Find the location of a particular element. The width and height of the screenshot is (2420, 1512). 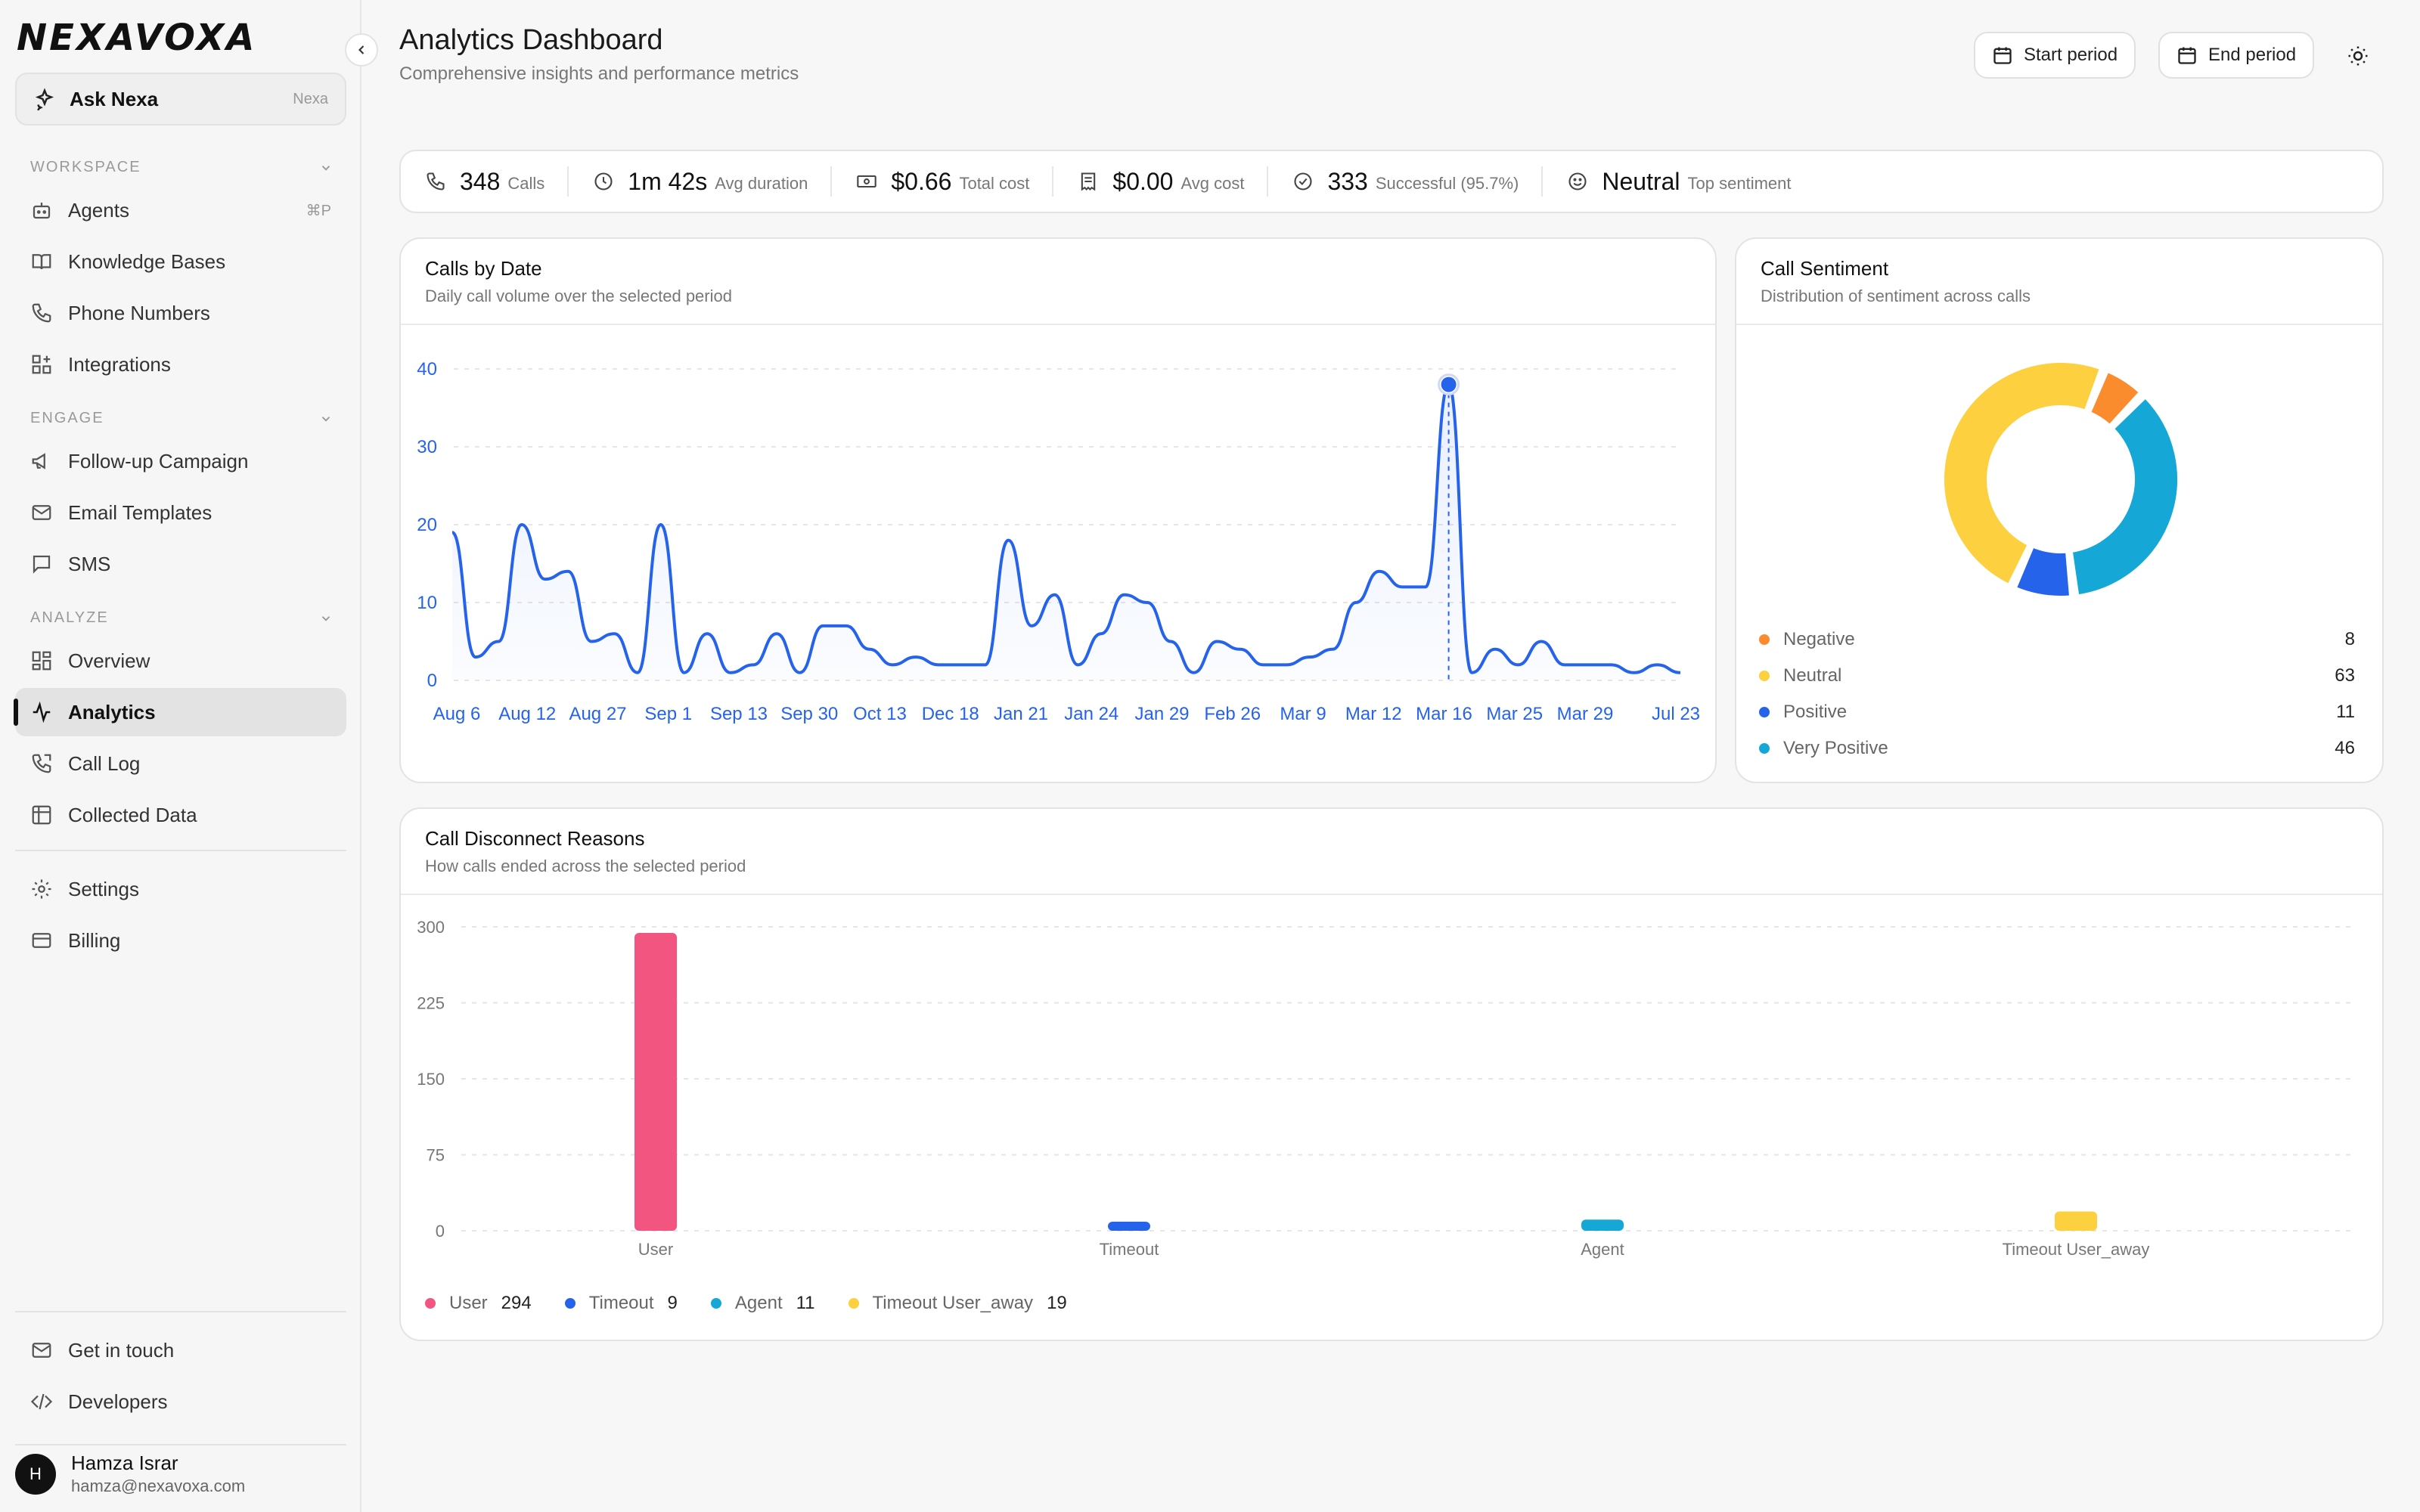

start-period-button: Start period is located at coordinates (2055, 56).